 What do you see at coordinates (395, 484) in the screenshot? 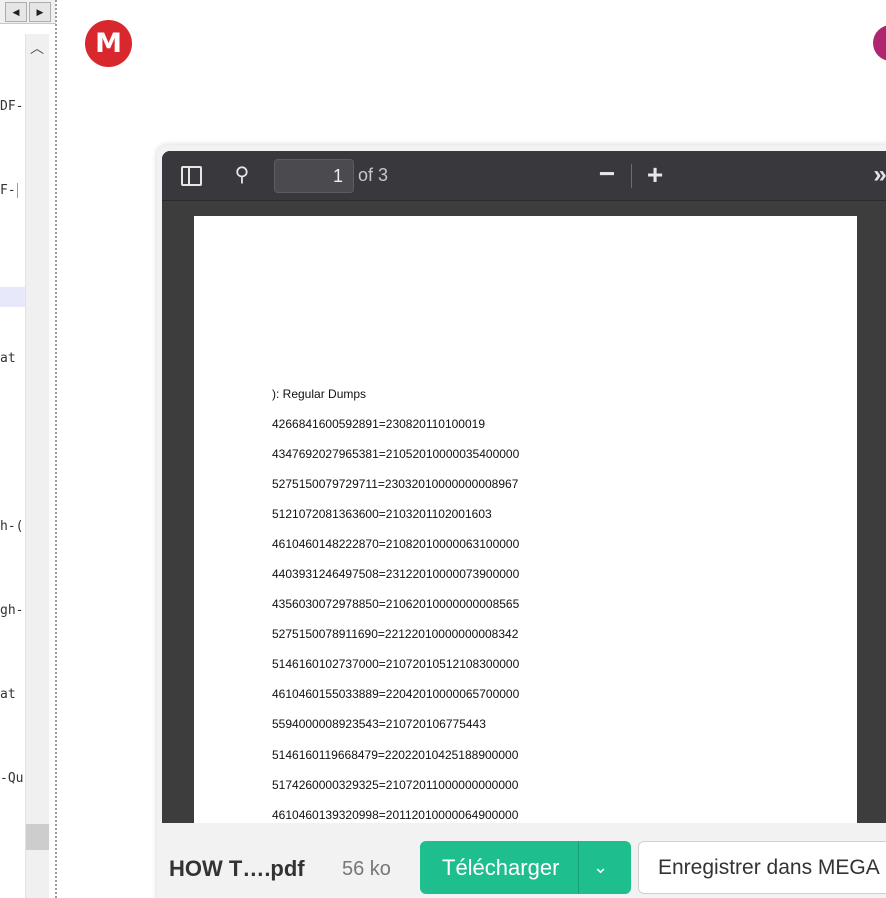
I see `pdf-line: 5275150079729711=23032010000000008967` at bounding box center [395, 484].